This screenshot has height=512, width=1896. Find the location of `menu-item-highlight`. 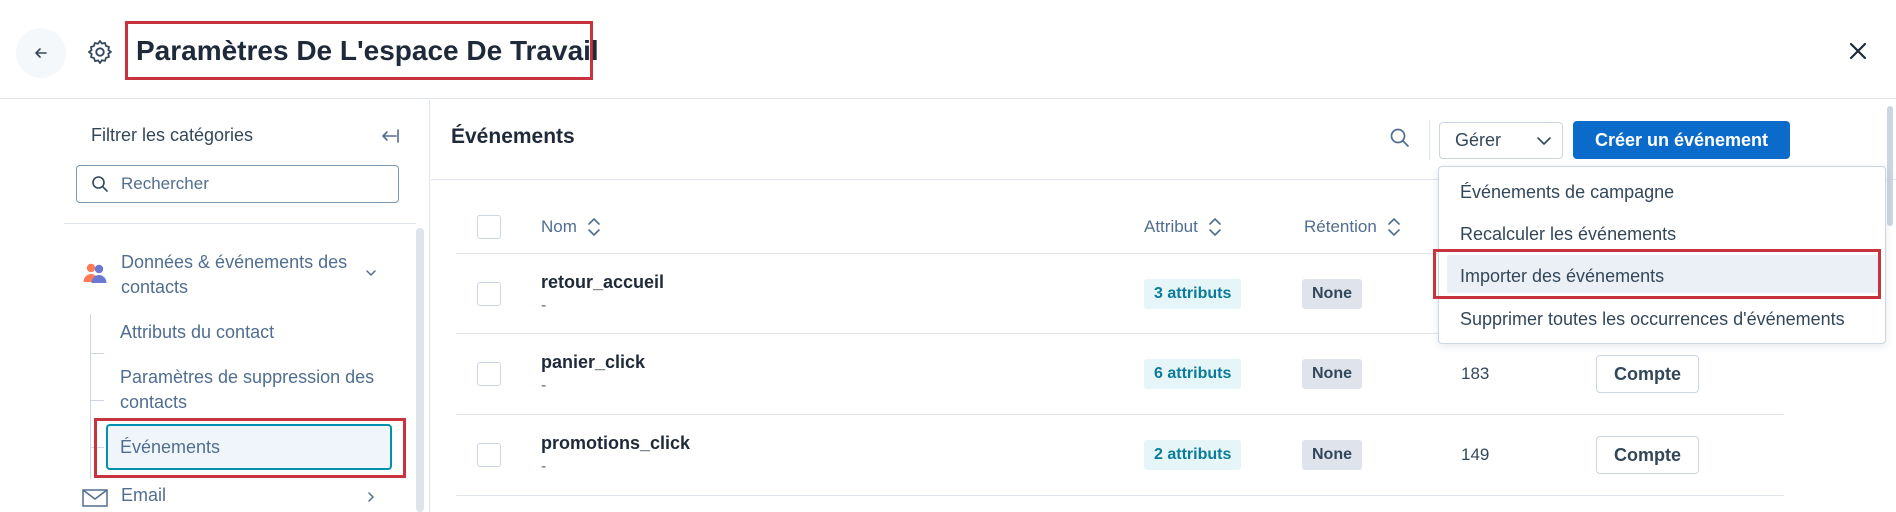

menu-item-highlight is located at coordinates (1657, 274).